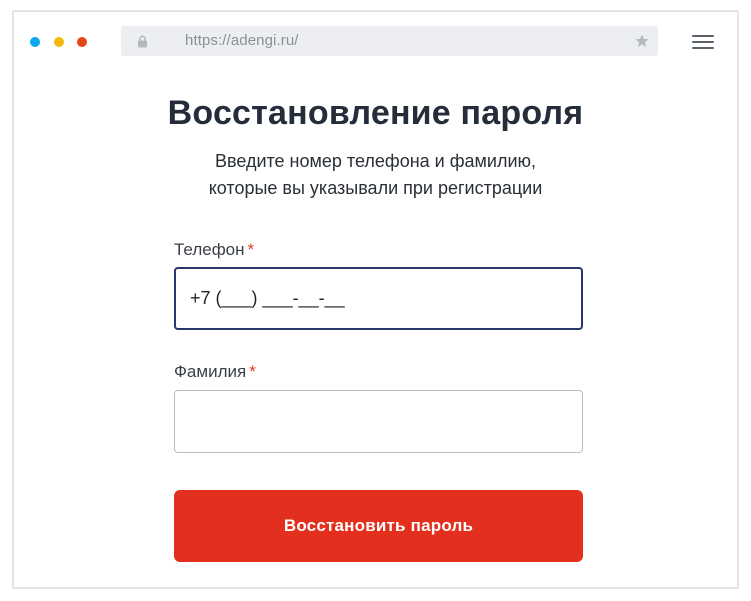 The image size is (751, 601). What do you see at coordinates (642, 41) in the screenshot?
I see `star-icon` at bounding box center [642, 41].